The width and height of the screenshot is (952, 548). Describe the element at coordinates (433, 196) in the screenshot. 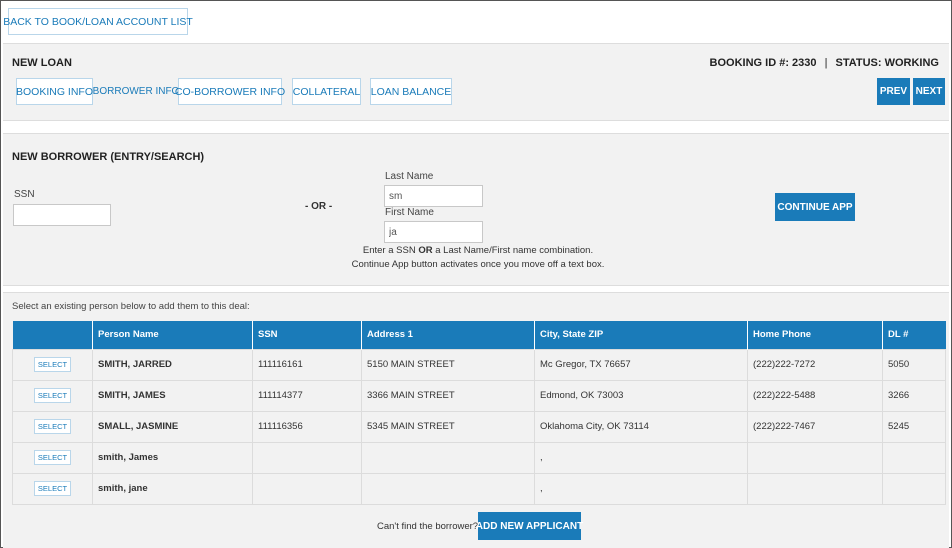

I see `last-name-input` at that location.